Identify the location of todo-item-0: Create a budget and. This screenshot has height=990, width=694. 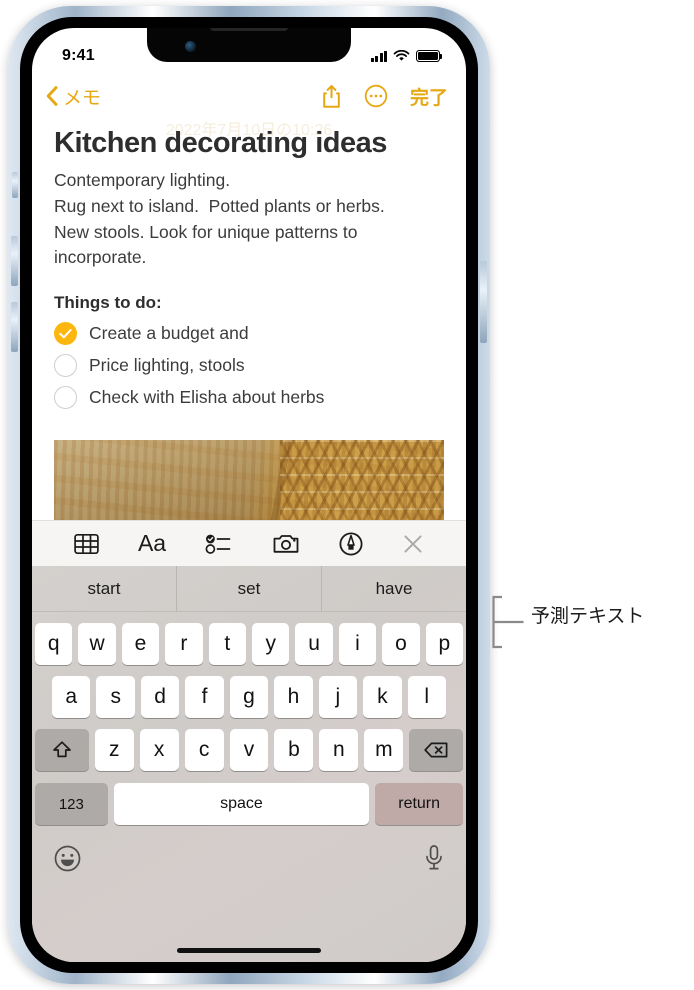
(249, 333).